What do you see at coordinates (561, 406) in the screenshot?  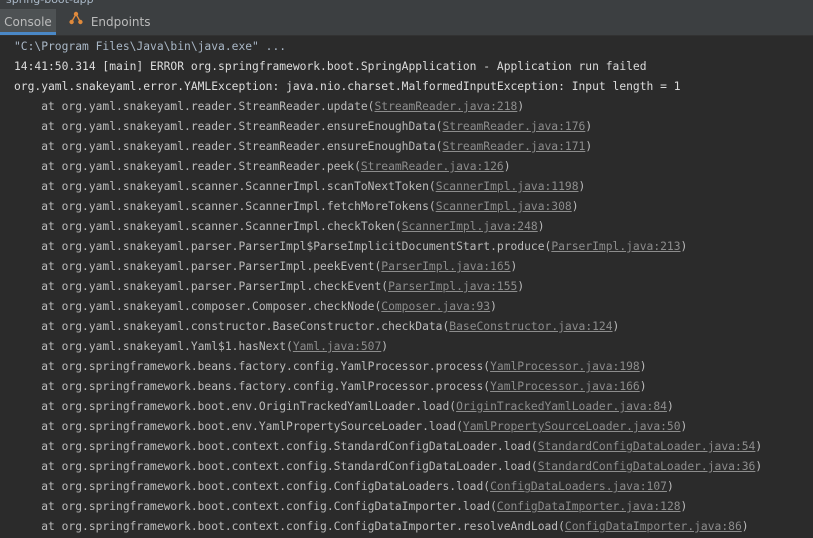 I see `stack-frame-source-link: OriginTrackedYamlLoader.java:84` at bounding box center [561, 406].